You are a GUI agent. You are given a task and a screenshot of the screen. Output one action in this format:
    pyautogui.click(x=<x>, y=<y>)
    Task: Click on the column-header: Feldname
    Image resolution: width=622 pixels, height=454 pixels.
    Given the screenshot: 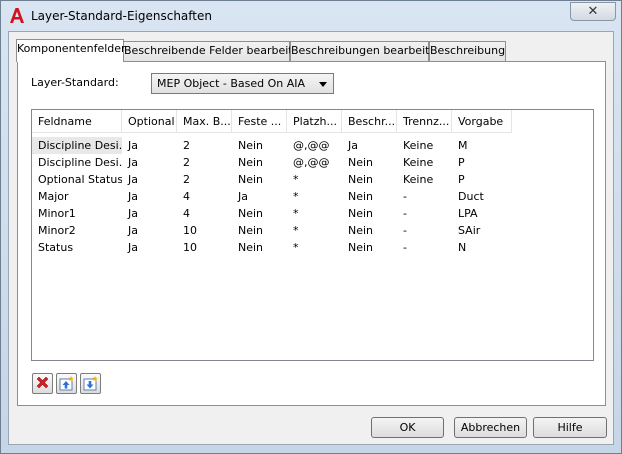 What is the action you would take?
    pyautogui.click(x=77, y=121)
    